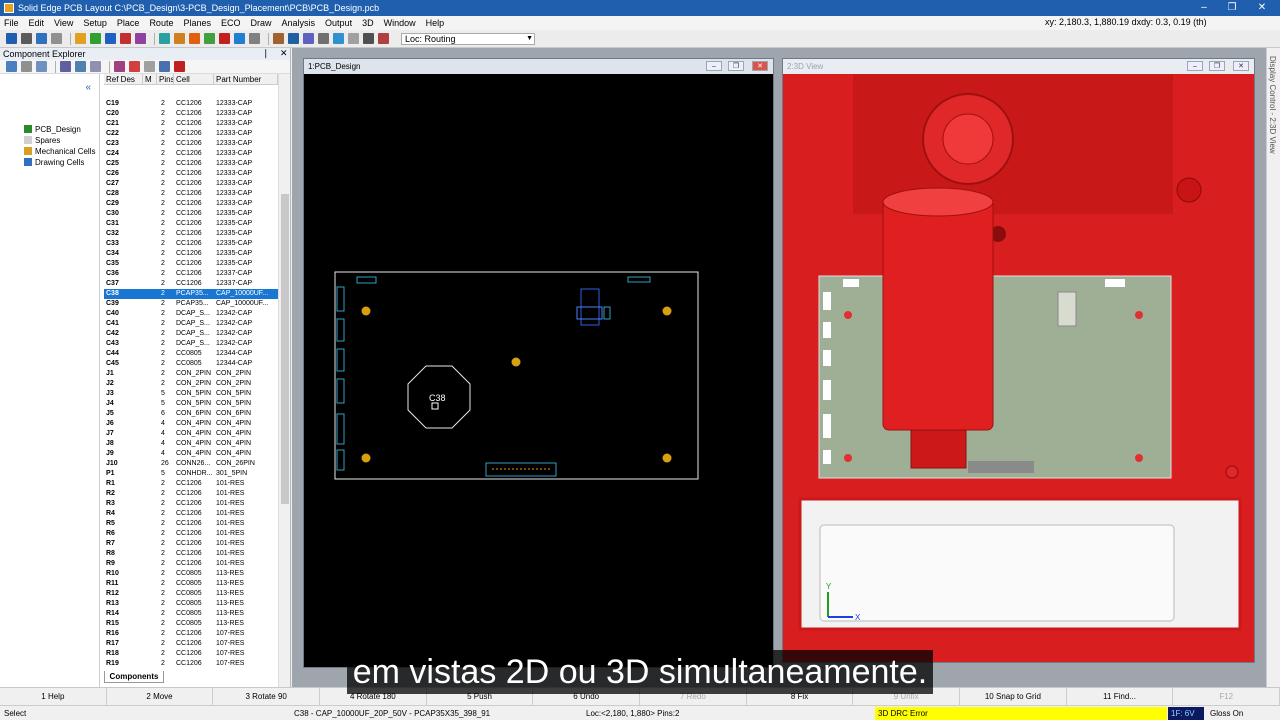 Image resolution: width=1280 pixels, height=720 pixels. Describe the element at coordinates (191, 514) in the screenshot. I see `table-row: R4 2 CC1206 101-RES` at that location.